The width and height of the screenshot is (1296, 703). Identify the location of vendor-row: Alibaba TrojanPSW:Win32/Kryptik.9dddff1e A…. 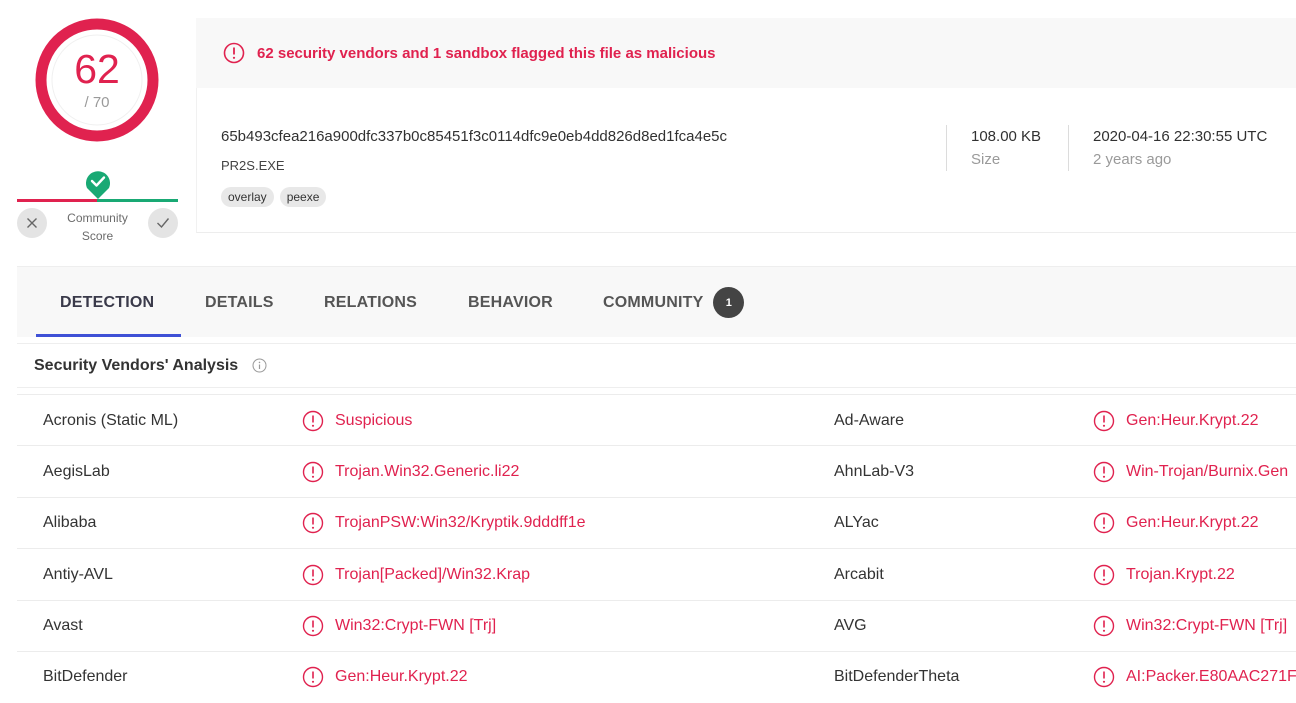
(656, 522).